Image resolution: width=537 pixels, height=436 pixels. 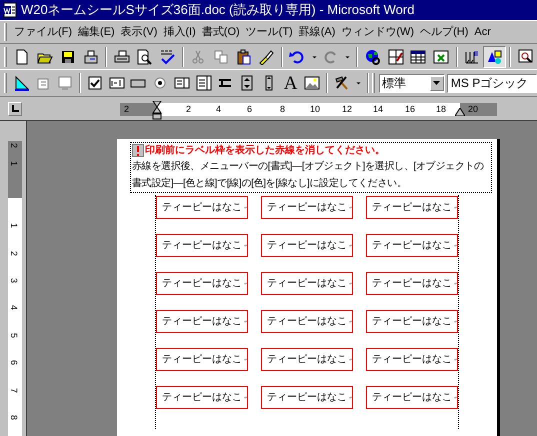 What do you see at coordinates (291, 83) in the screenshot?
I see `label-tool-button: A` at bounding box center [291, 83].